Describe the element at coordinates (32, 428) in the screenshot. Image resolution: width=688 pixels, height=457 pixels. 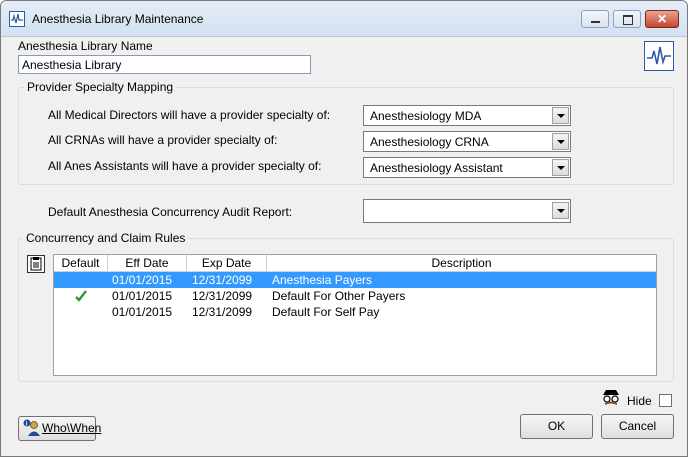
I see `info-person-icon: i` at that location.